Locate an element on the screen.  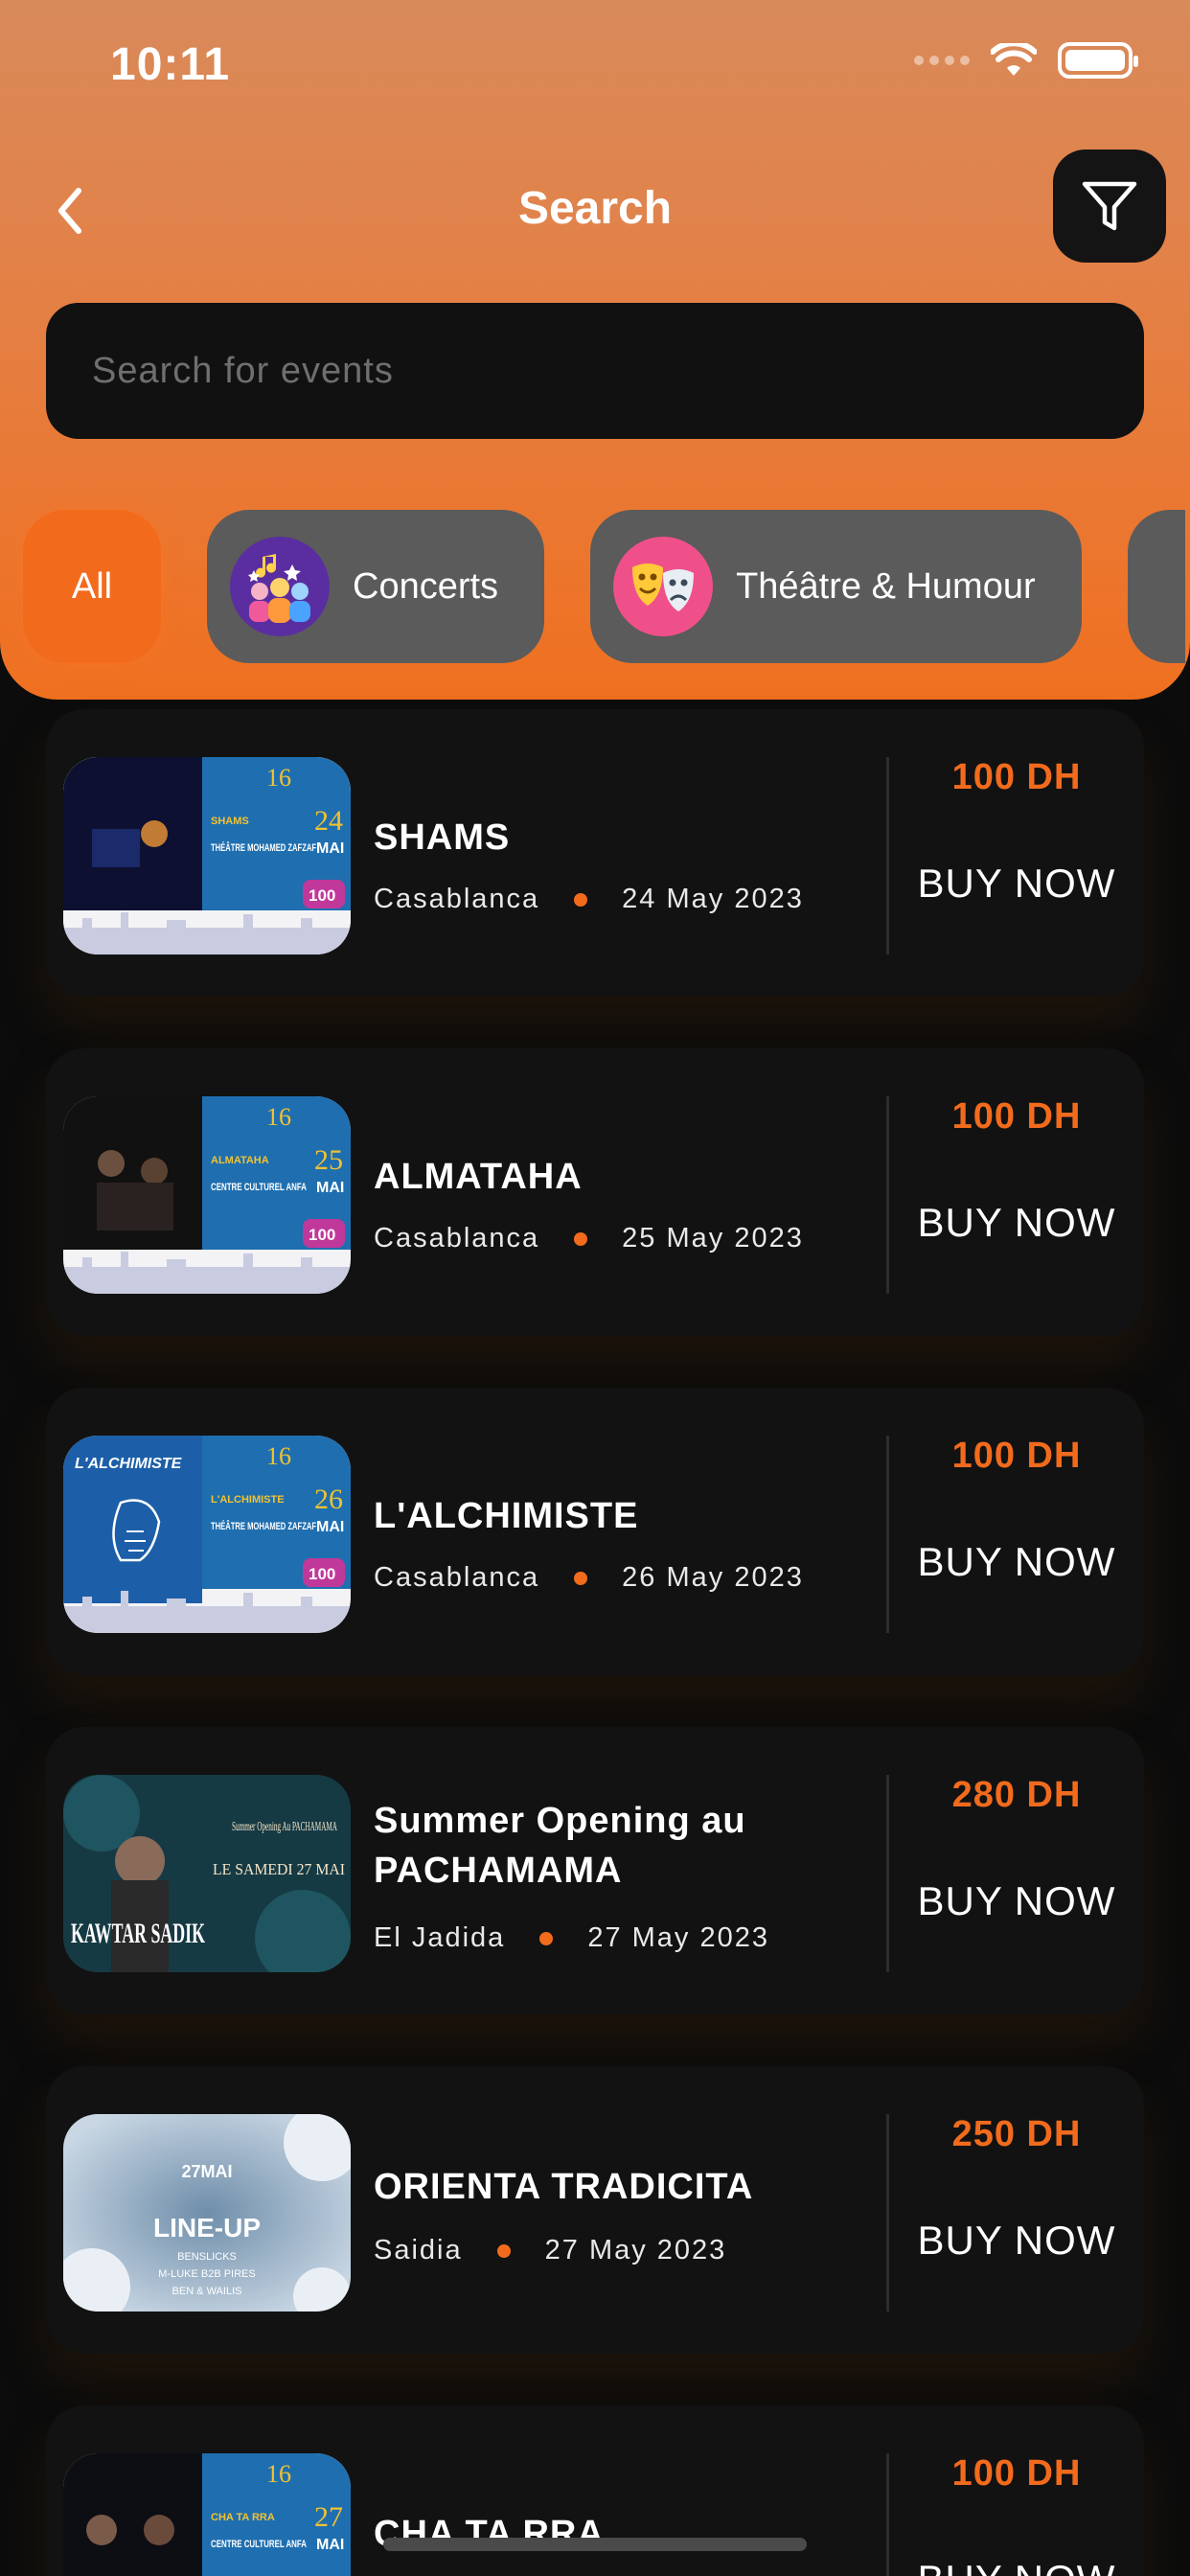
search-input is located at coordinates (618, 371).